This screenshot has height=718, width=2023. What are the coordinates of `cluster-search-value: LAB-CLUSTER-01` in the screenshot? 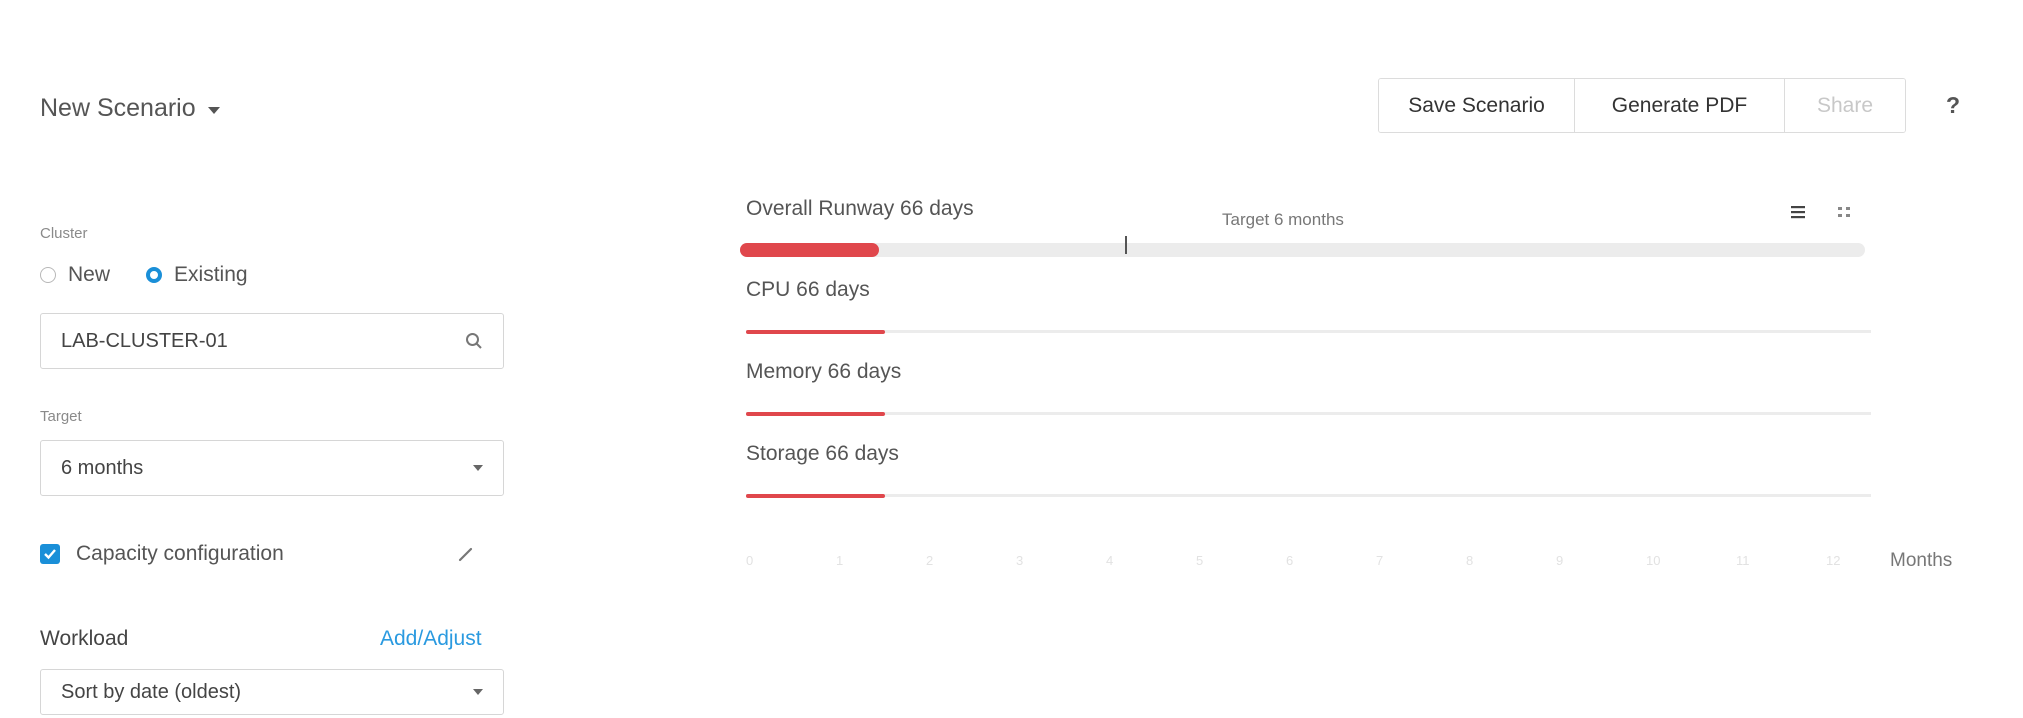 It's located at (144, 340).